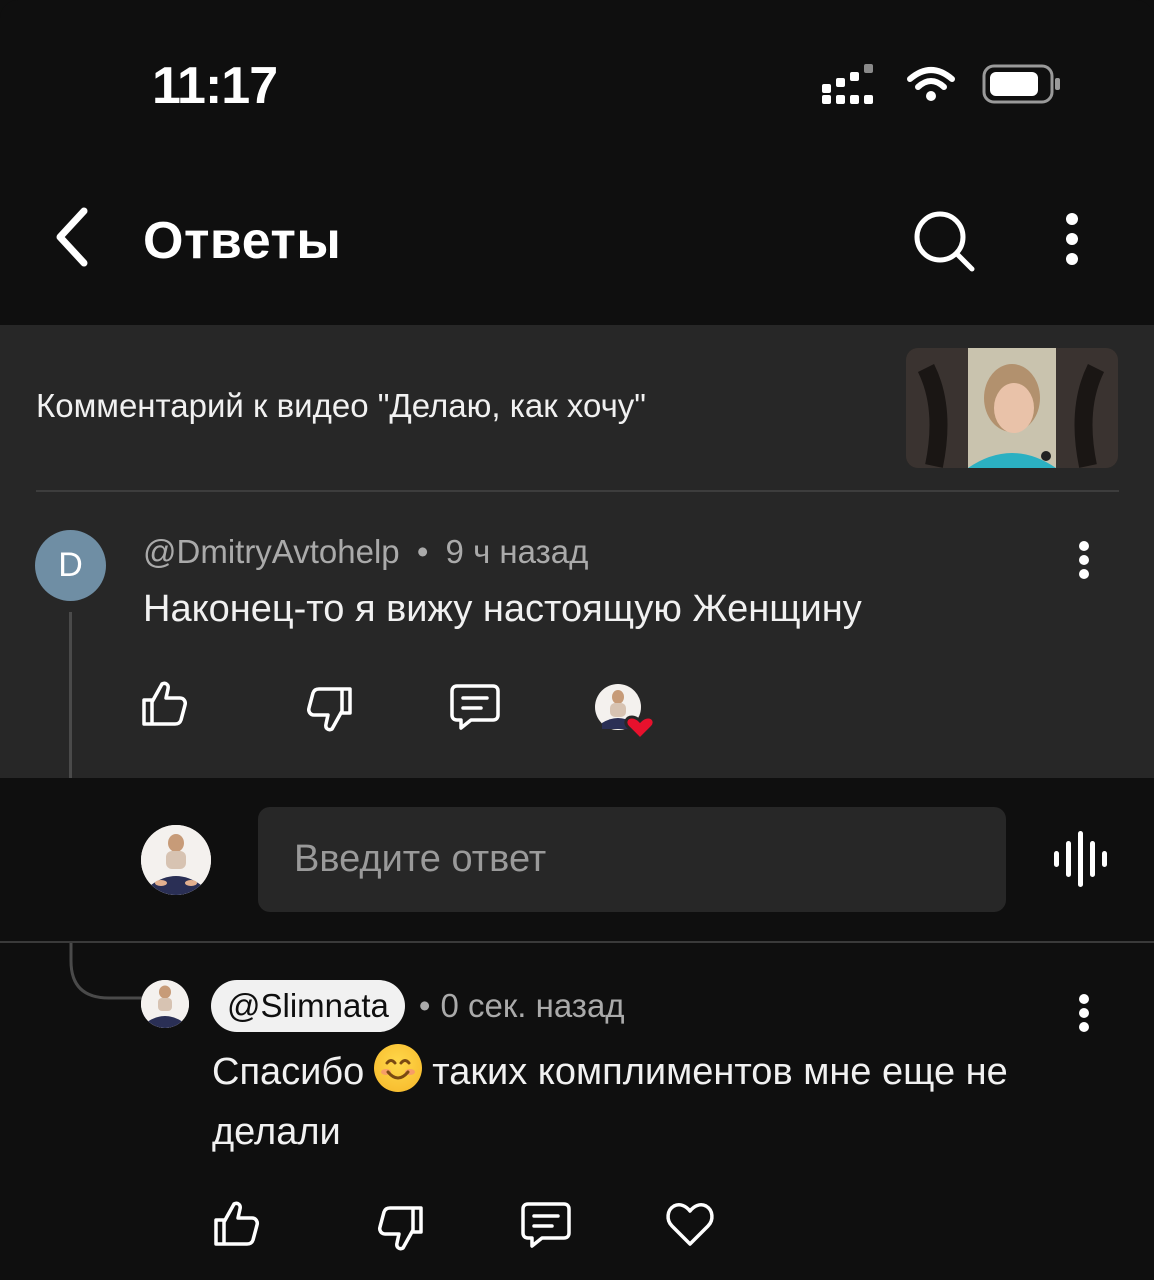 The width and height of the screenshot is (1154, 1280). I want to click on video-thumbnail, so click(1012, 408).